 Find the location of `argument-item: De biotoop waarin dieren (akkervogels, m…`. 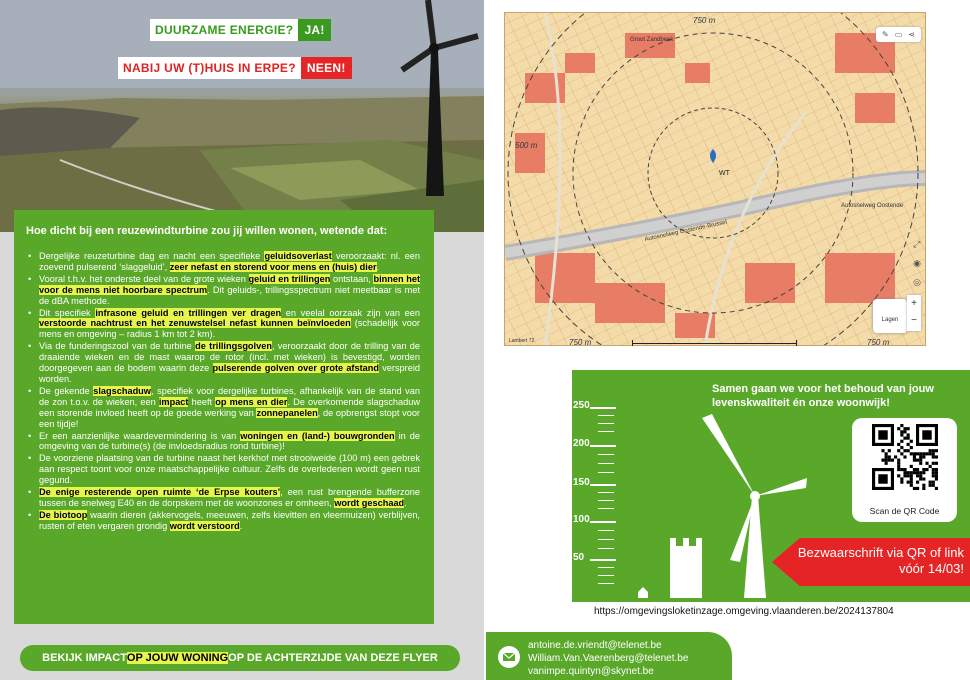

argument-item: De biotoop waarin dieren (akkervogels, m… is located at coordinates (223, 520).